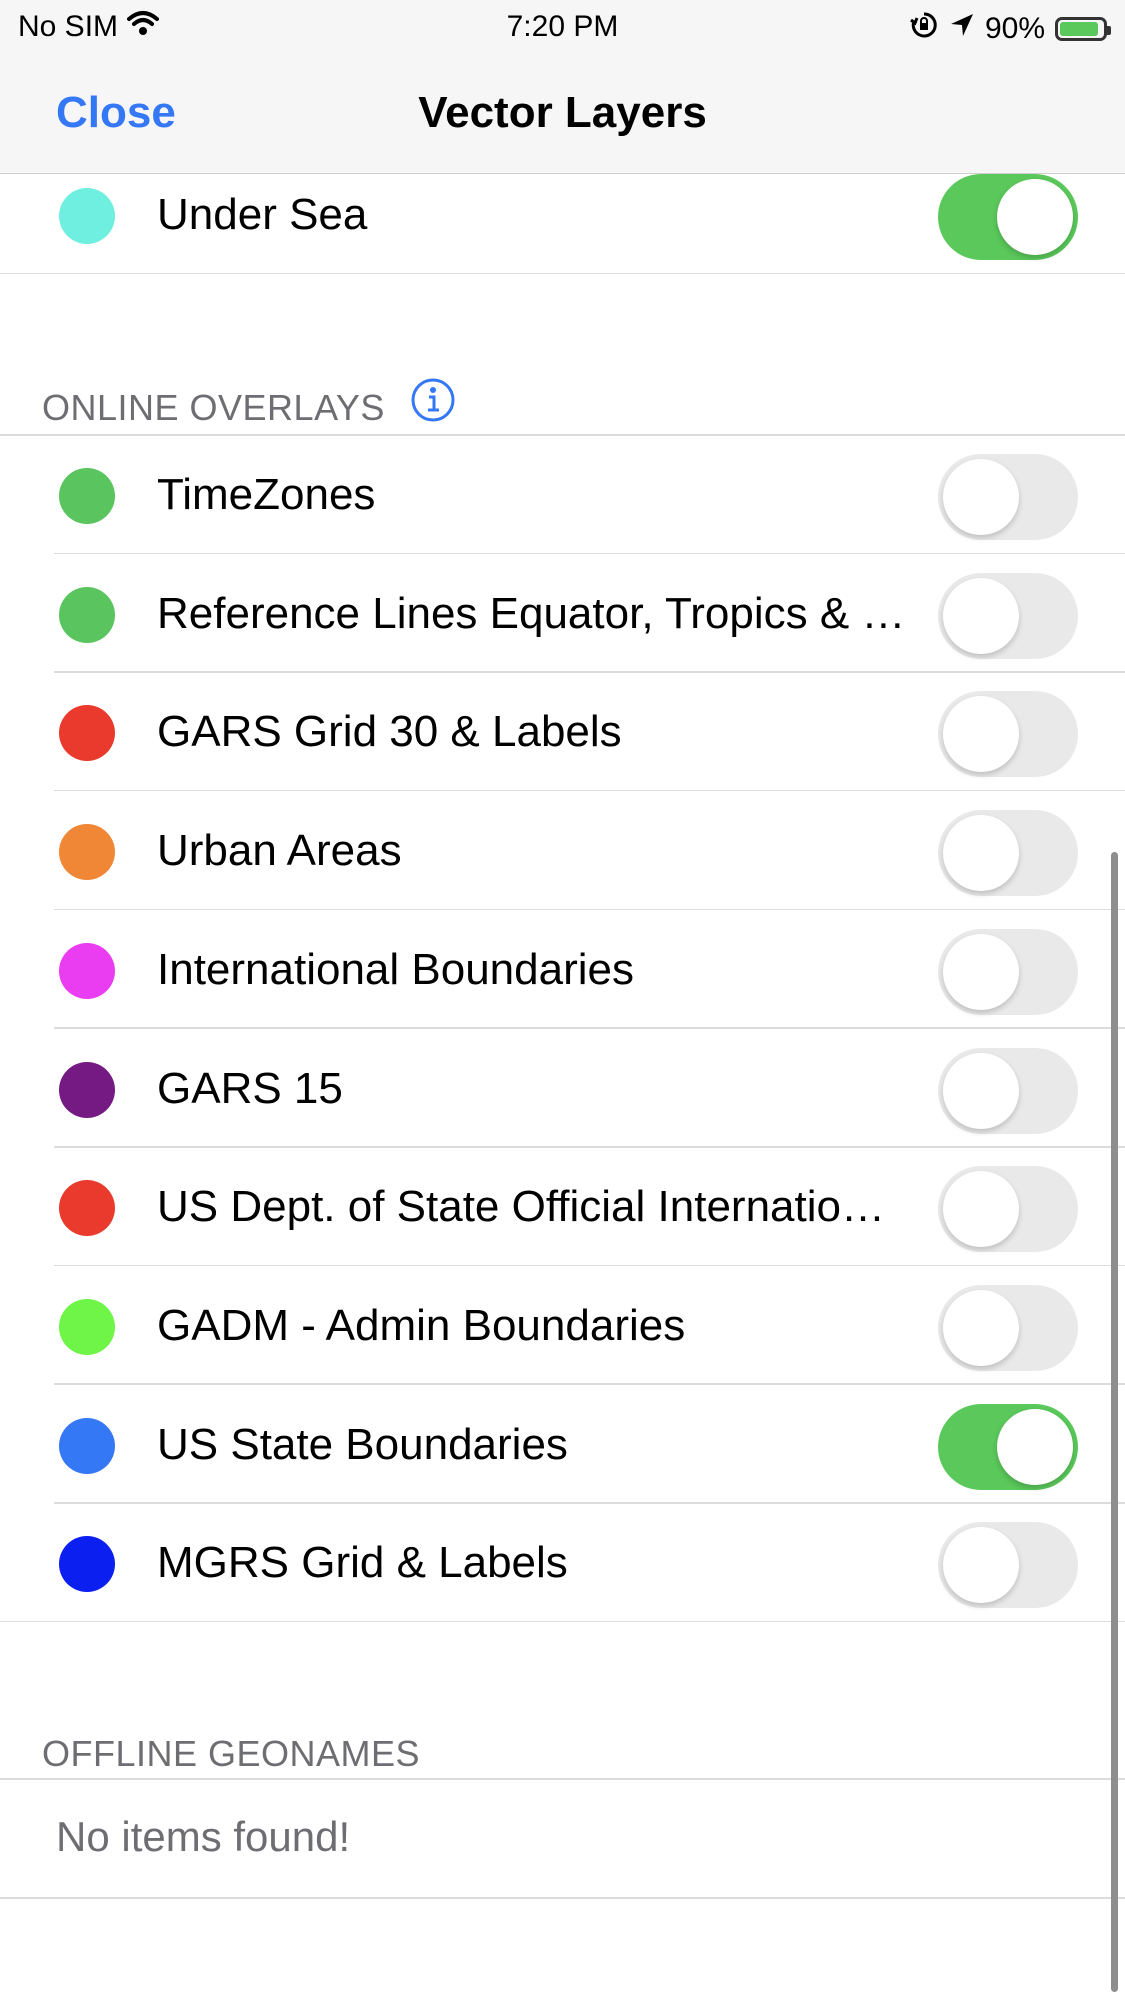 The width and height of the screenshot is (1125, 1999). I want to click on layer-label: GARS 15, so click(250, 1088).